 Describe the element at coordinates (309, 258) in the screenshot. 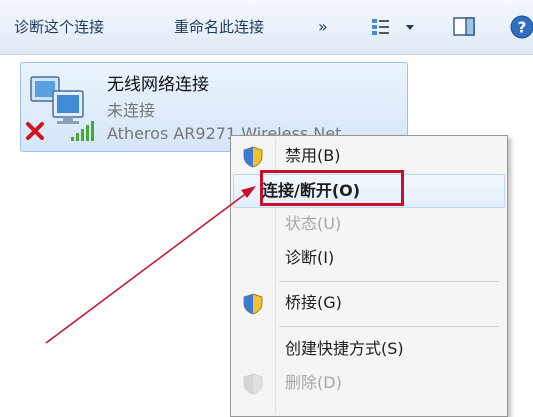

I see `menu-item-label: 诊断(I)` at that location.